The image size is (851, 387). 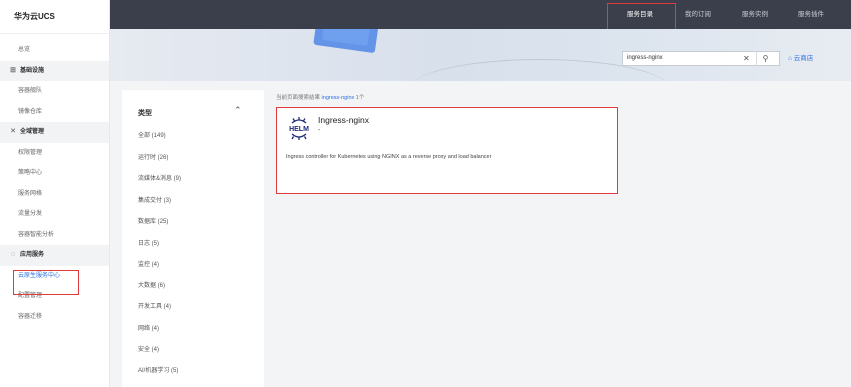 What do you see at coordinates (54, 214) in the screenshot?
I see `sidebar-item-traffic: 流量分发` at bounding box center [54, 214].